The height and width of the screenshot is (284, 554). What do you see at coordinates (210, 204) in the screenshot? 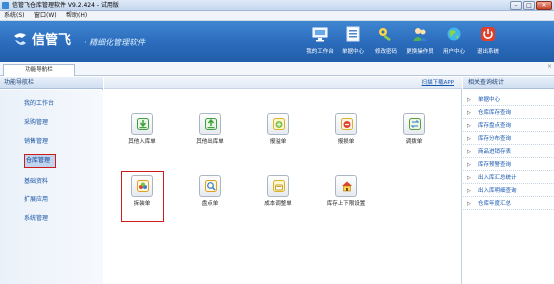
I see `module-label: 盘点单` at bounding box center [210, 204].